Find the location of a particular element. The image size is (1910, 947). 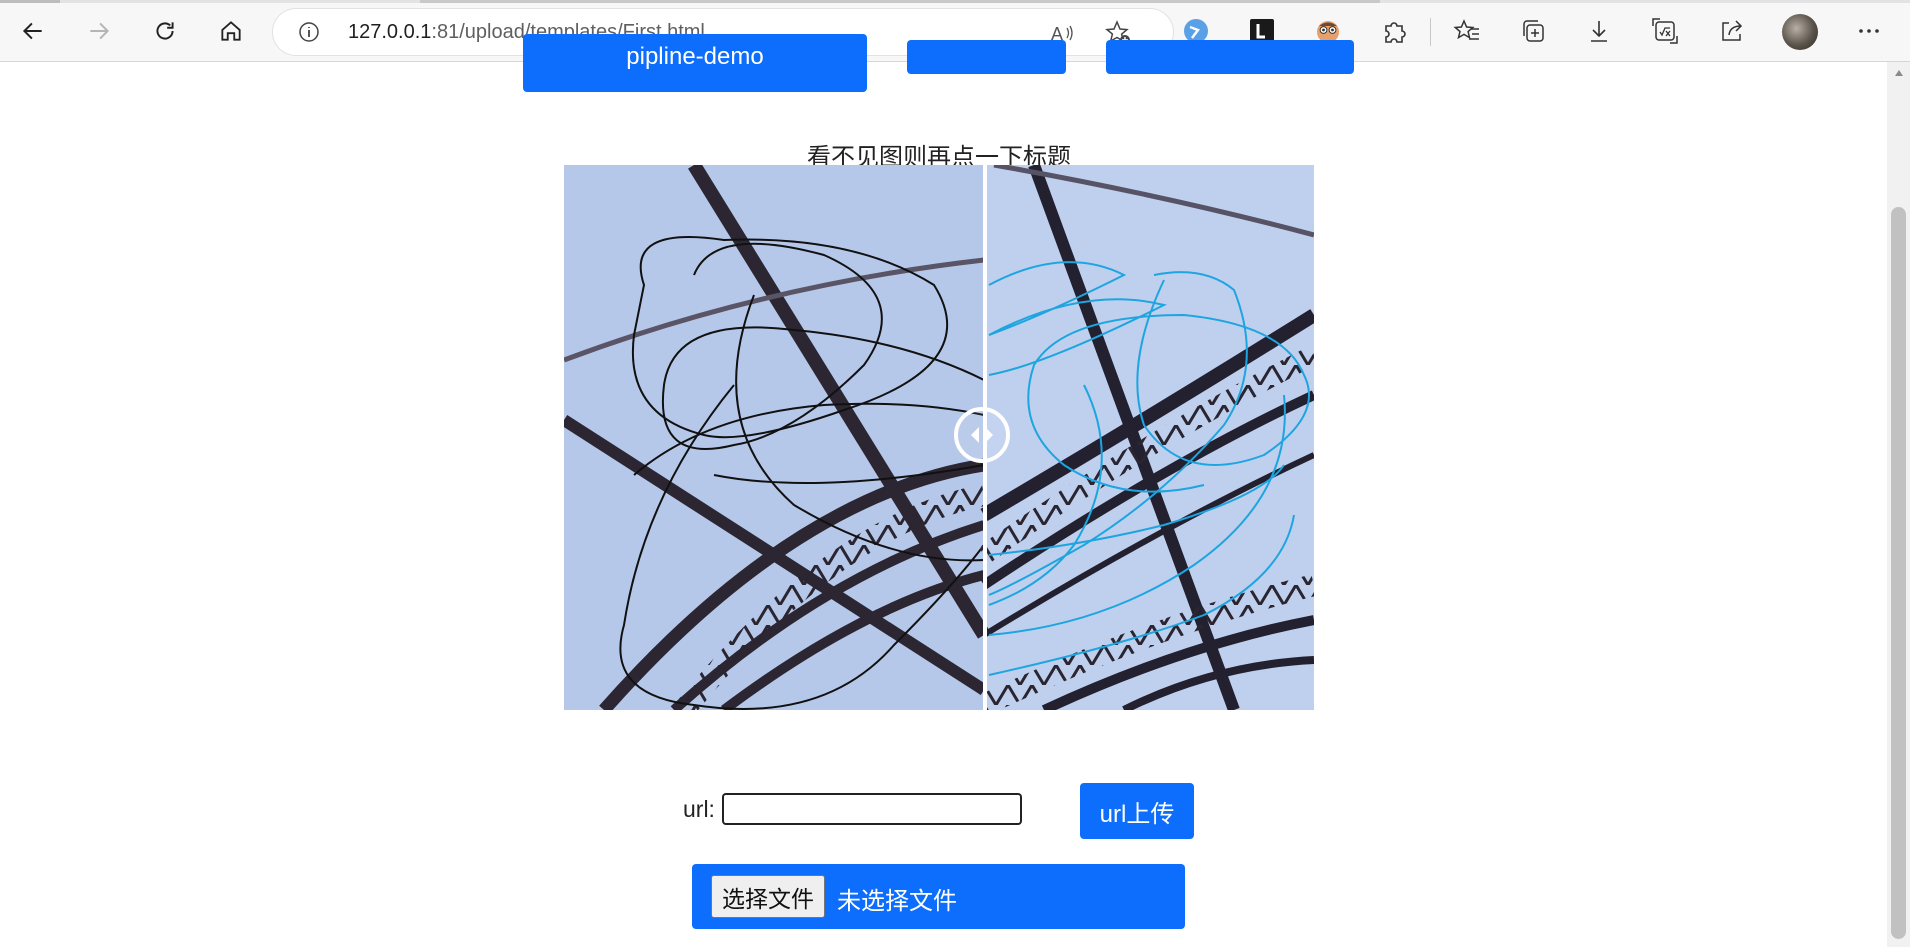

refresh-icon is located at coordinates (165, 31).